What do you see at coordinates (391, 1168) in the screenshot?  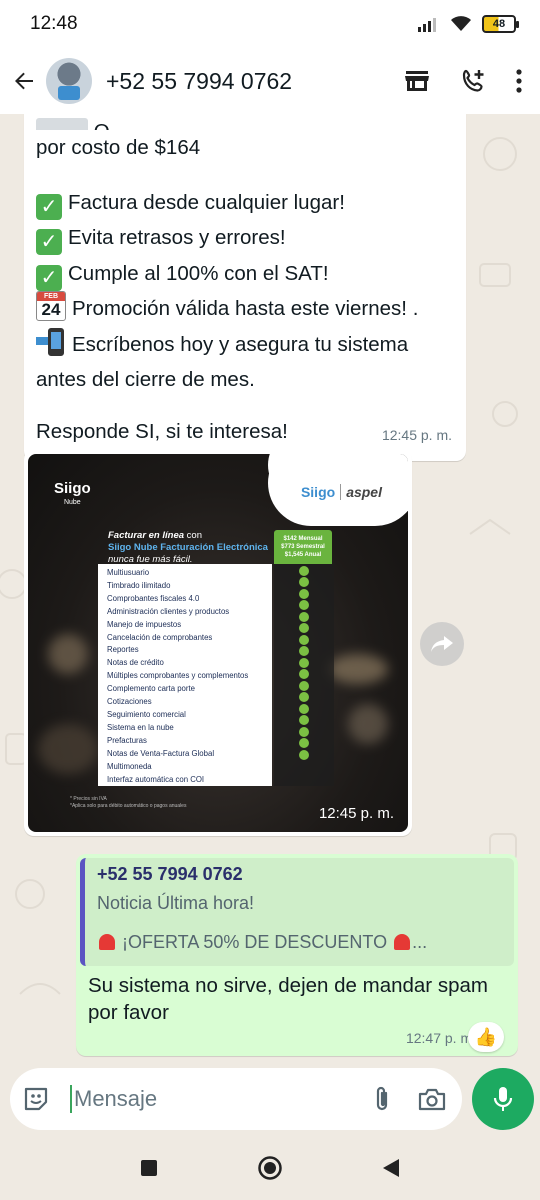 I see `back-nav-icon` at bounding box center [391, 1168].